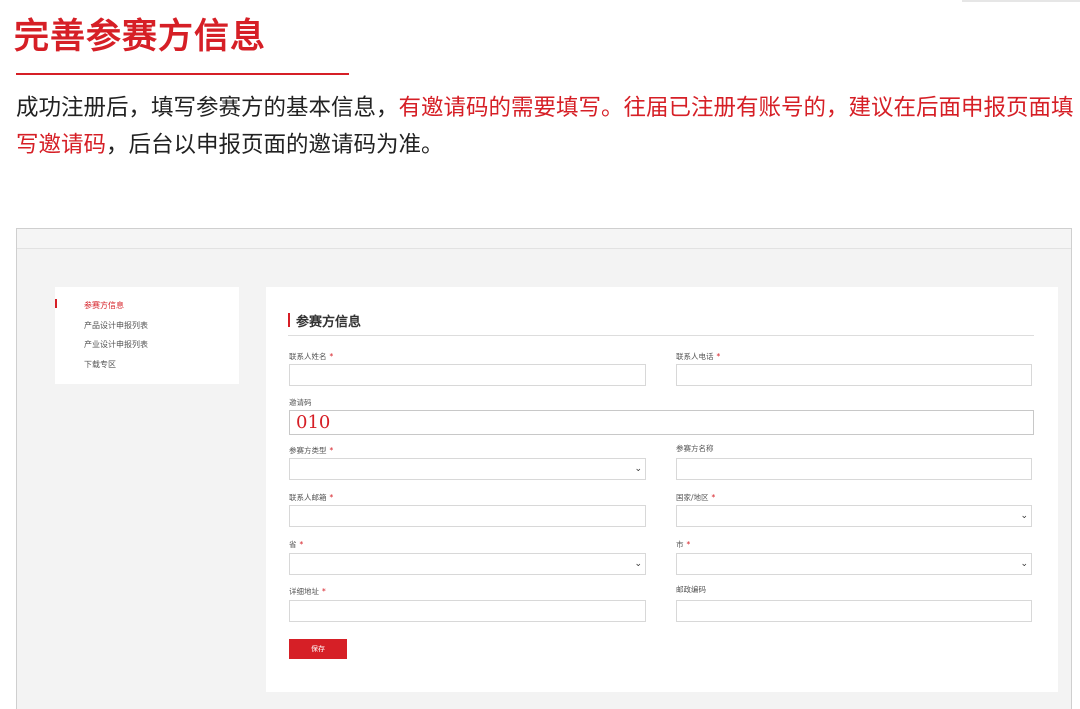 Image resolution: width=1080 pixels, height=709 pixels. I want to click on save-button: 保存, so click(318, 649).